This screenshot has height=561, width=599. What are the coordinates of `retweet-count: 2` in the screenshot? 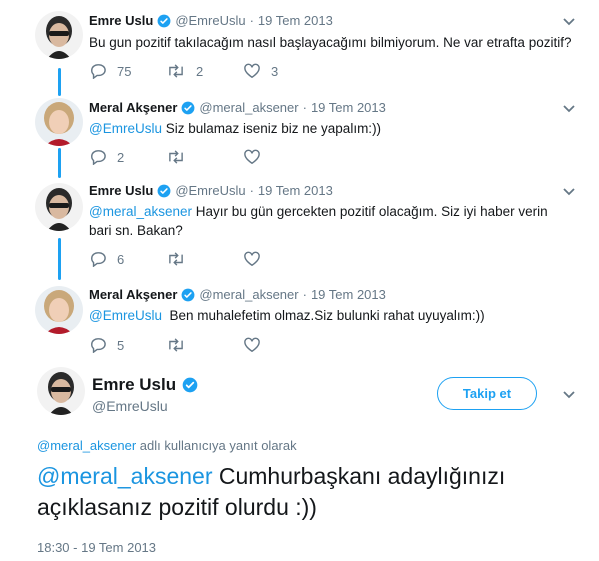 It's located at (200, 71).